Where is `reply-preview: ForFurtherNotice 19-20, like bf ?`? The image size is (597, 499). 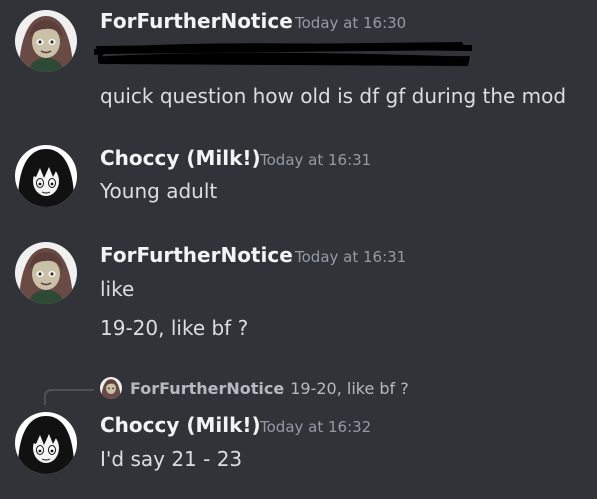 reply-preview: ForFurtherNotice 19-20, like bf ? is located at coordinates (254, 388).